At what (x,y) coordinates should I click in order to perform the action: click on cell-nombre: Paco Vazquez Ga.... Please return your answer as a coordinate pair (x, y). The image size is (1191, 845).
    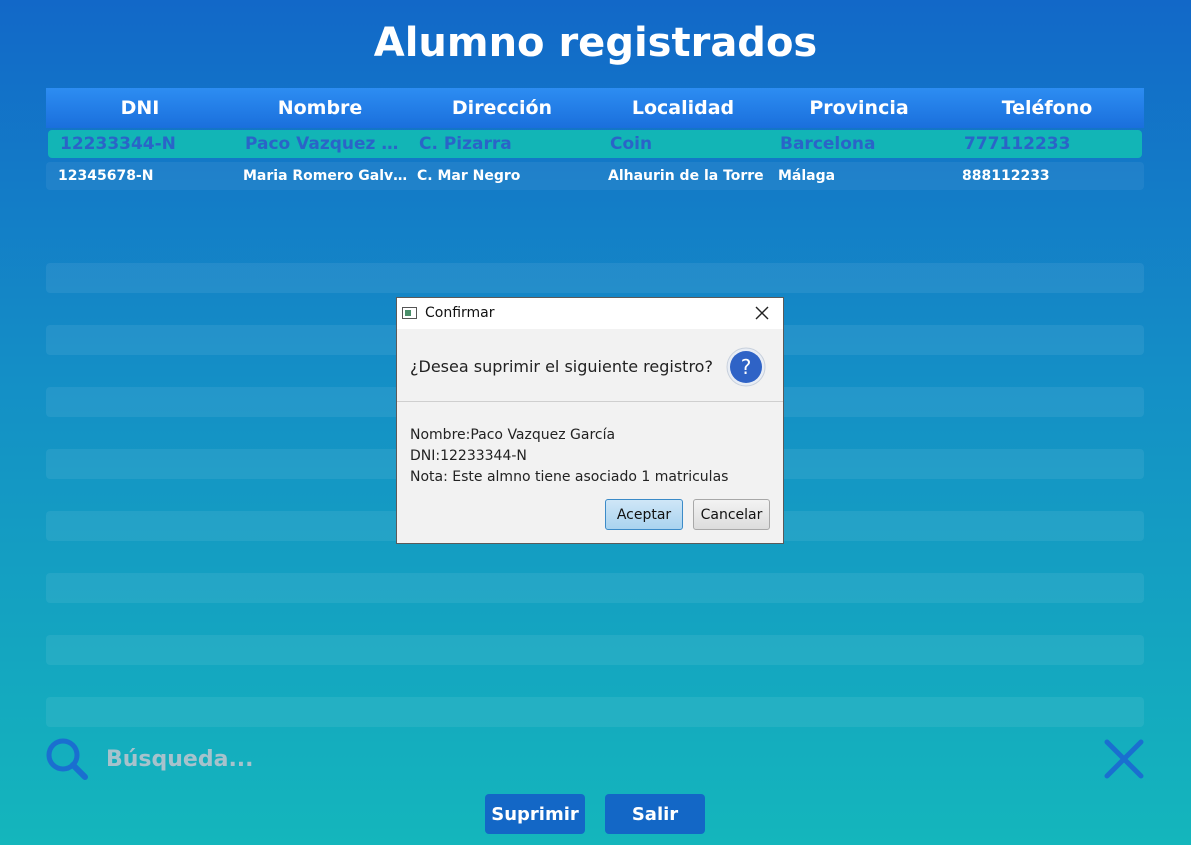
    Looking at the image, I should click on (327, 144).